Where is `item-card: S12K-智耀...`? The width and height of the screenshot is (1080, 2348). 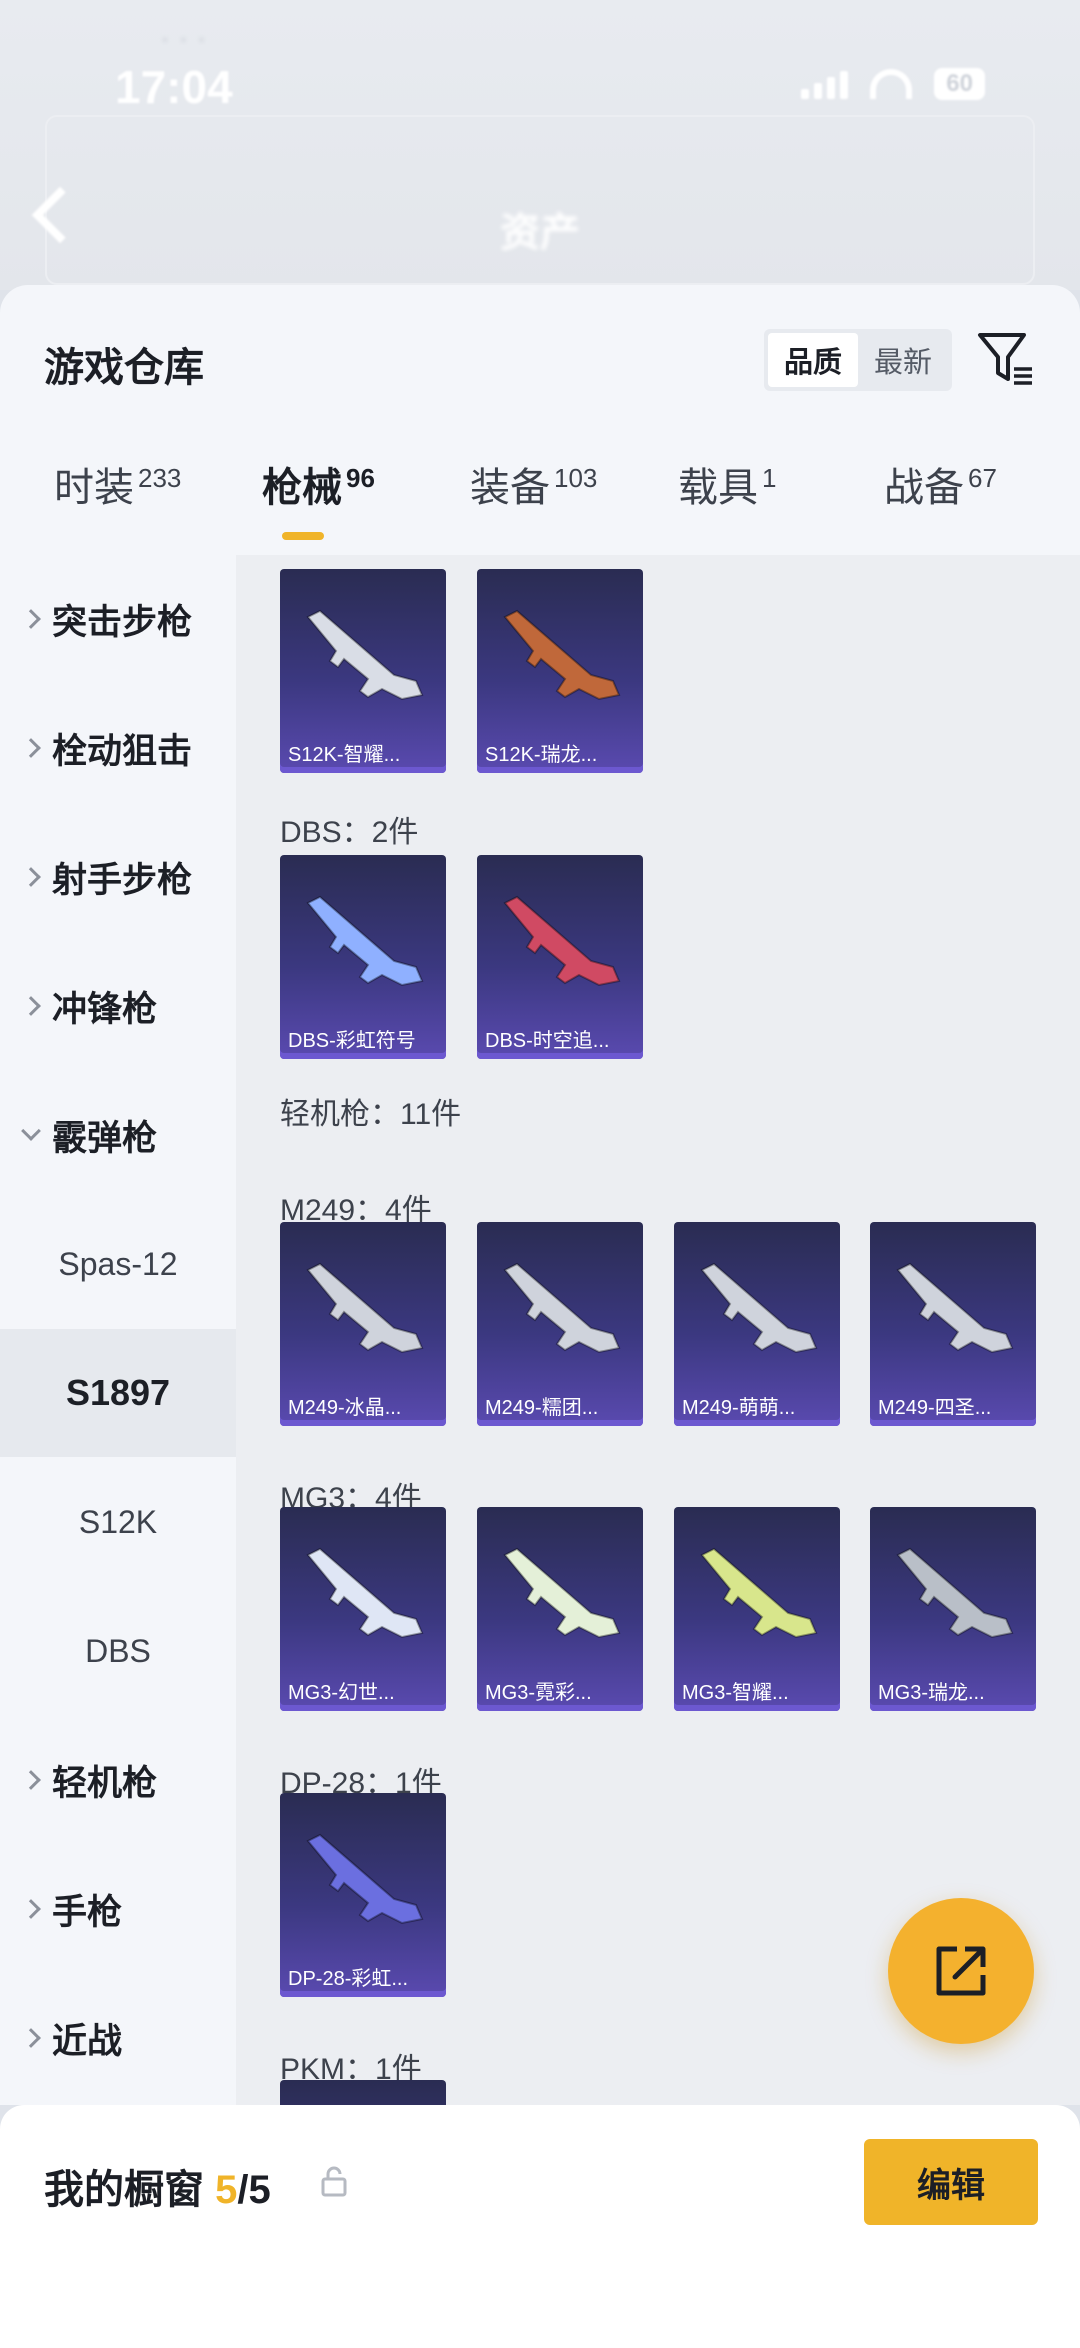
item-card: S12K-智耀... is located at coordinates (363, 671).